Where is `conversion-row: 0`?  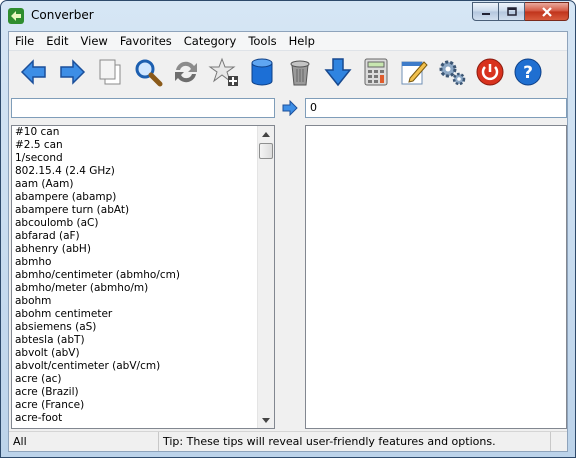 conversion-row: 0 is located at coordinates (288, 108).